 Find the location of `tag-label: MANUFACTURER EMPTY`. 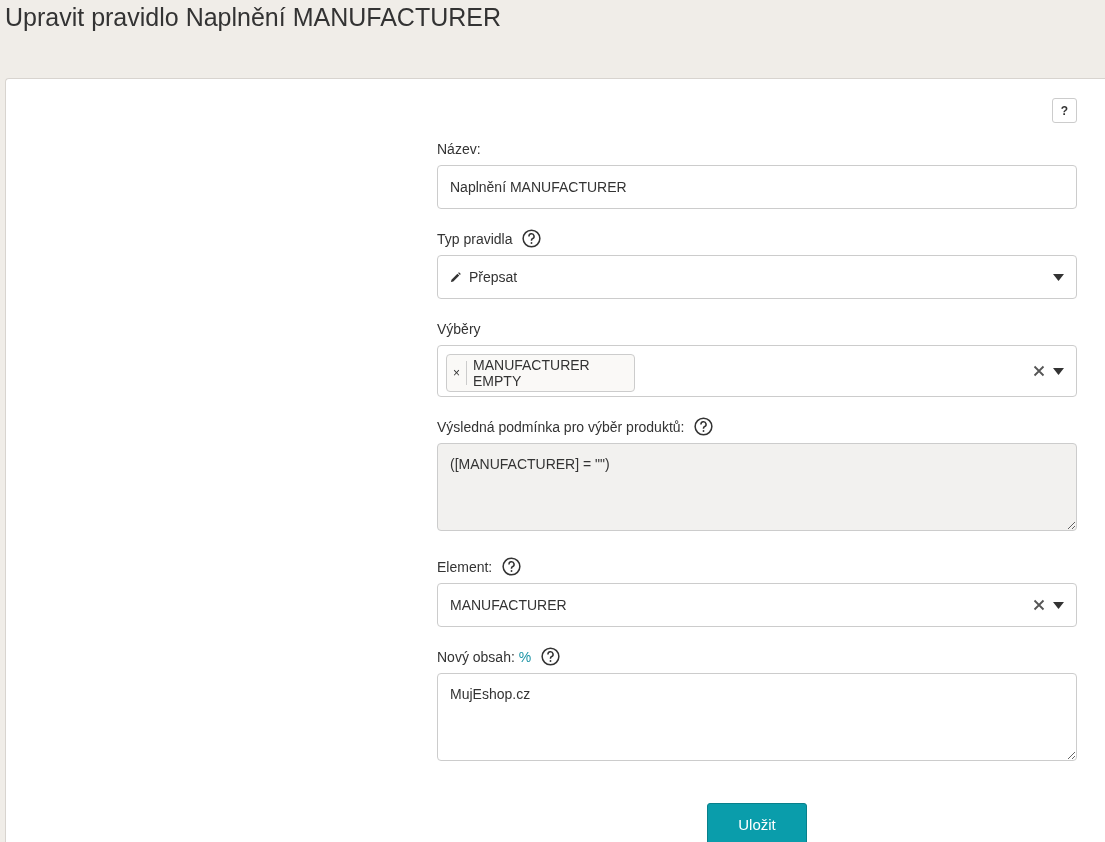

tag-label: MANUFACTURER EMPTY is located at coordinates (531, 373).